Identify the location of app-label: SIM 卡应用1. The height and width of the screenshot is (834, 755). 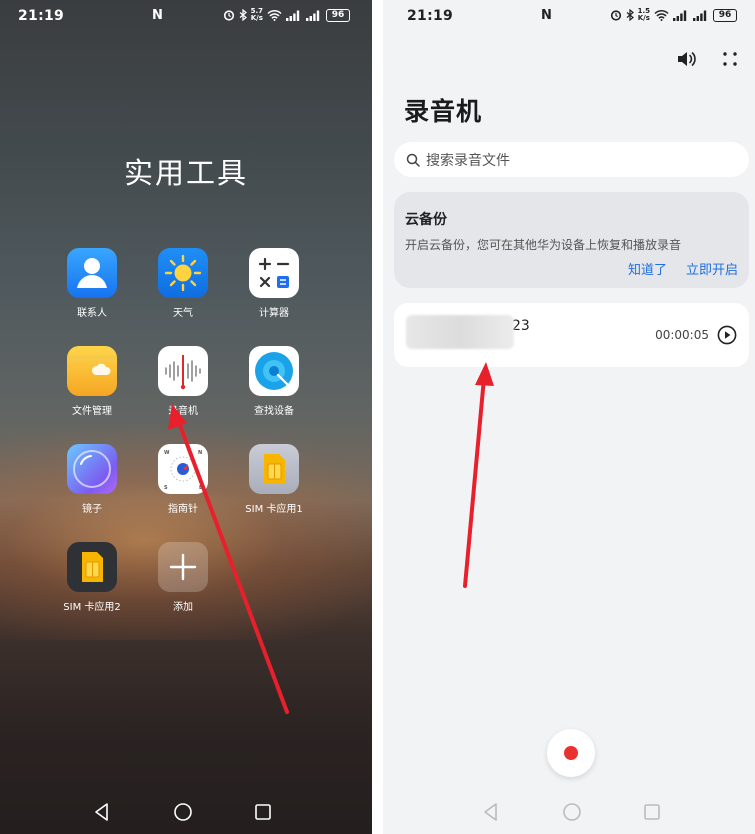
(274, 509).